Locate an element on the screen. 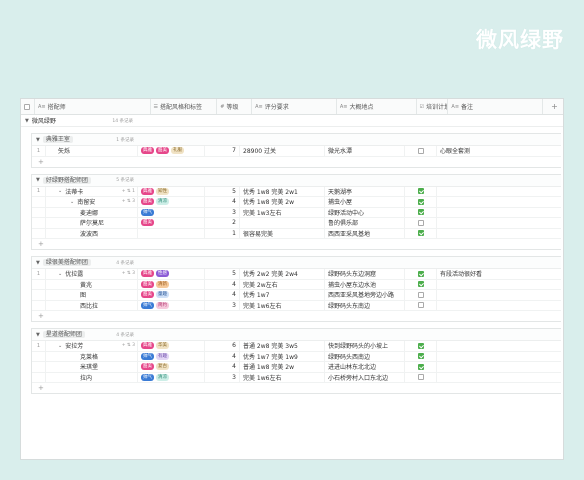 This screenshot has width=584, height=480. tags-cell: 甜美 清凉 is located at coordinates (171, 202).